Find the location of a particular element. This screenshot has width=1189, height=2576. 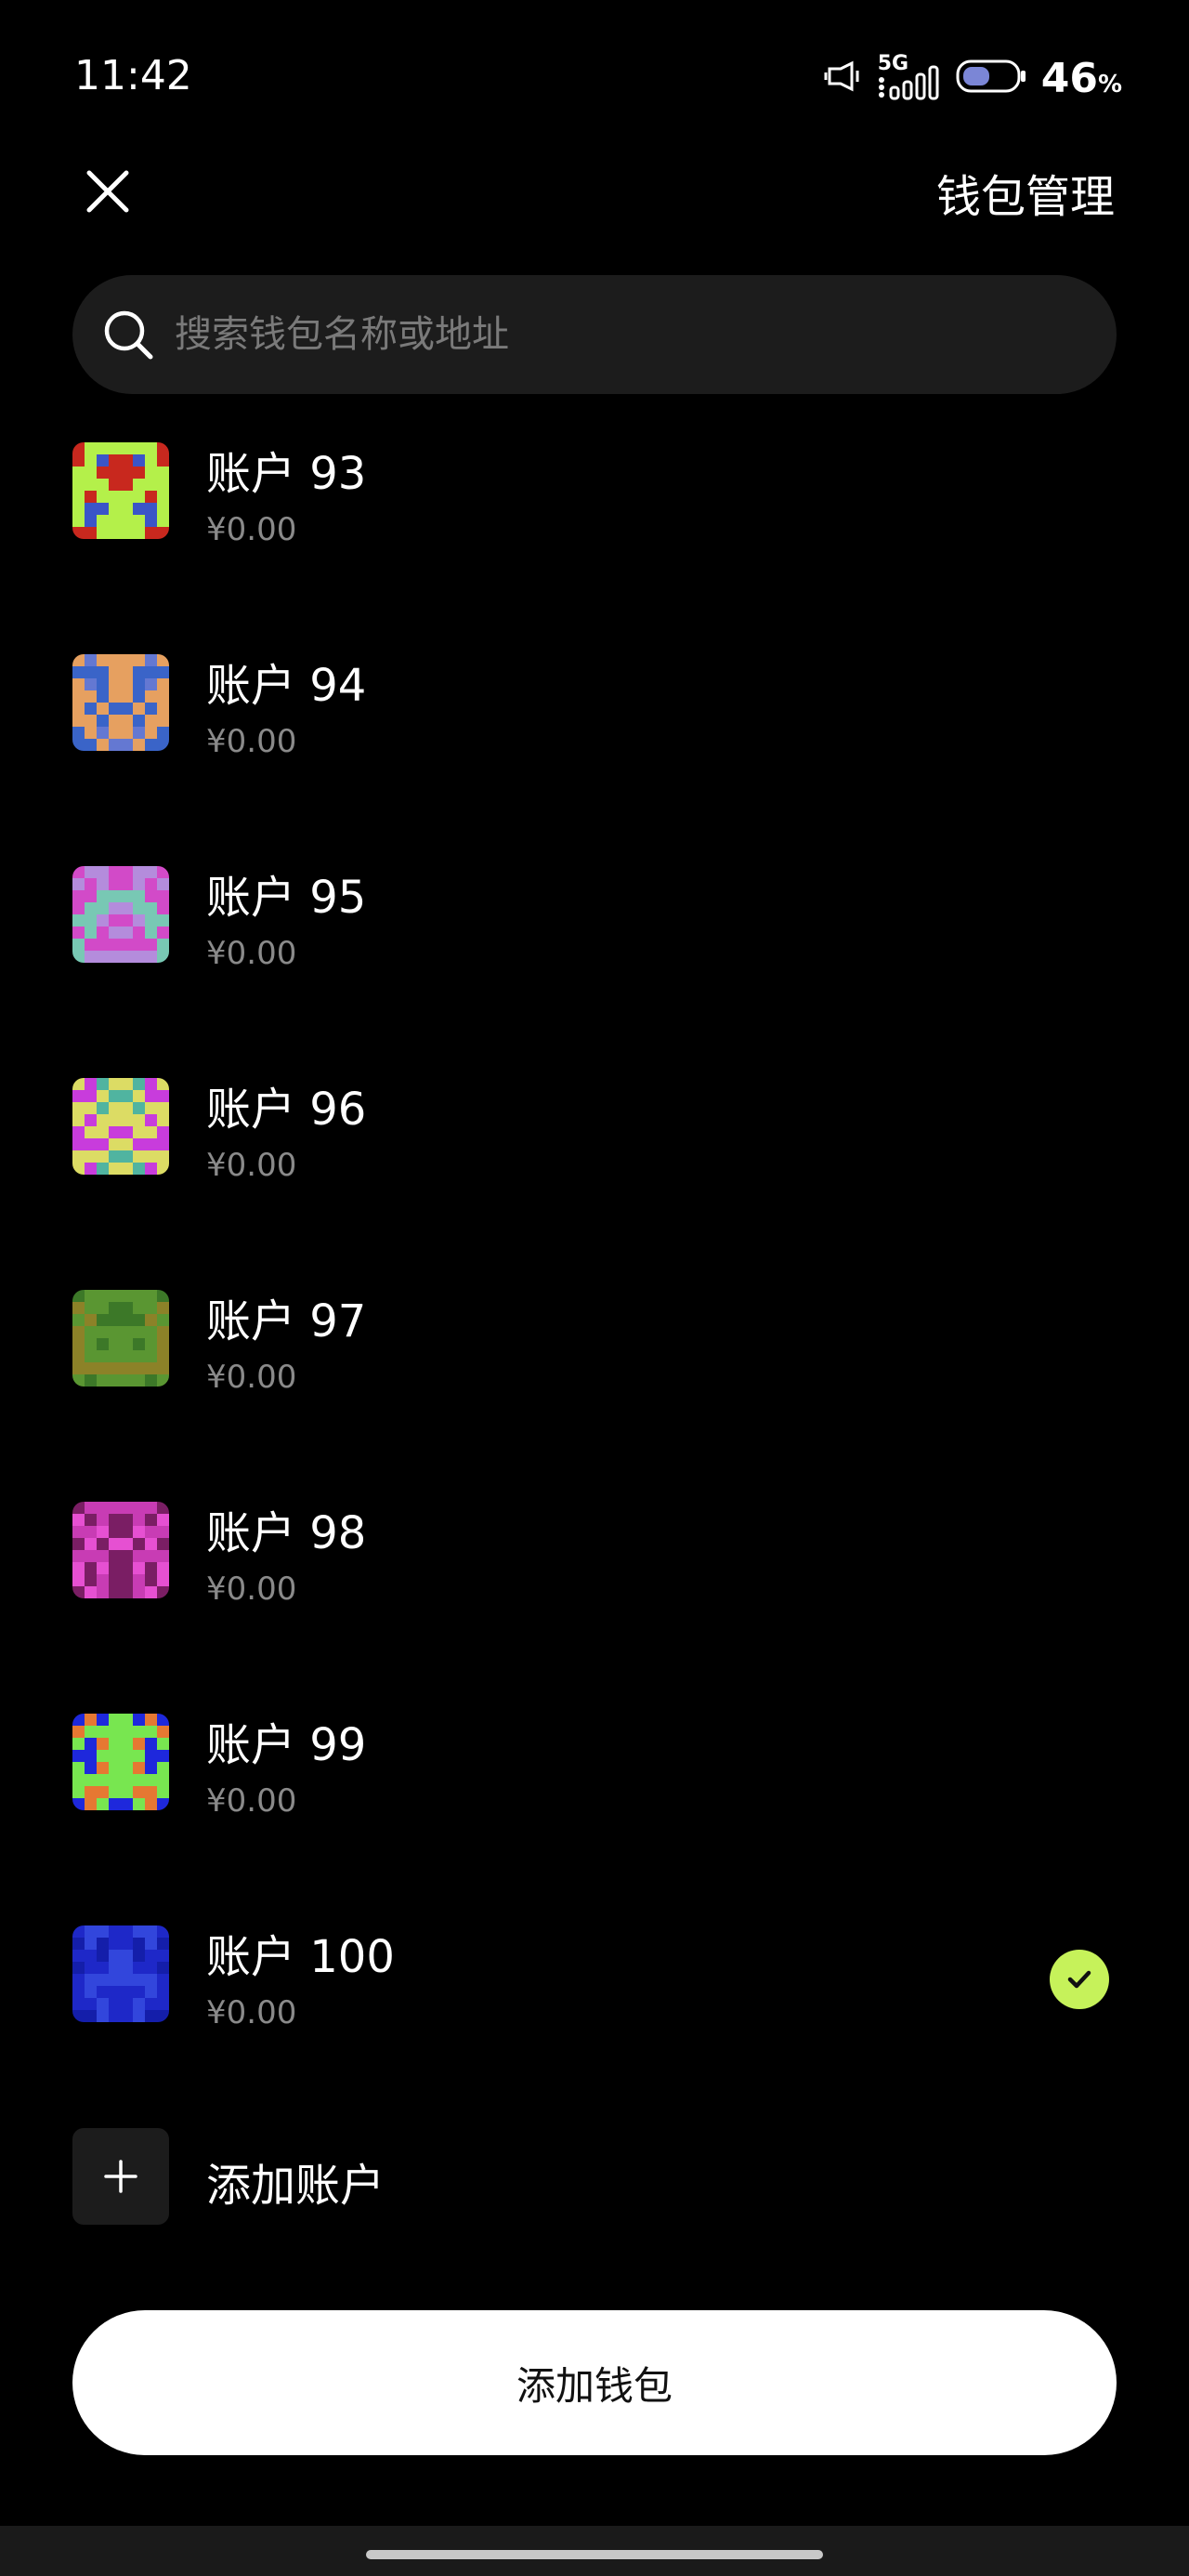

search-input is located at coordinates (630, 334).